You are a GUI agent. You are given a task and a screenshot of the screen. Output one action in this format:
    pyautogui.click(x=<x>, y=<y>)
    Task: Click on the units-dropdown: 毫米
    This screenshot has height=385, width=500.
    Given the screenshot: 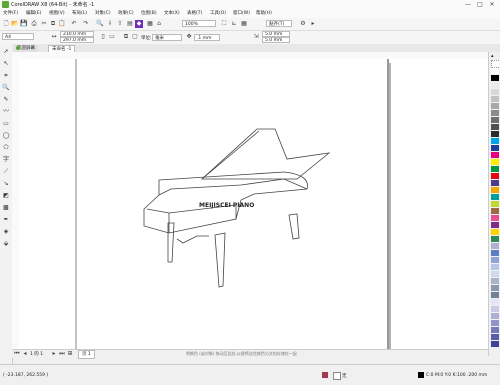 What is the action you would take?
    pyautogui.click(x=167, y=37)
    